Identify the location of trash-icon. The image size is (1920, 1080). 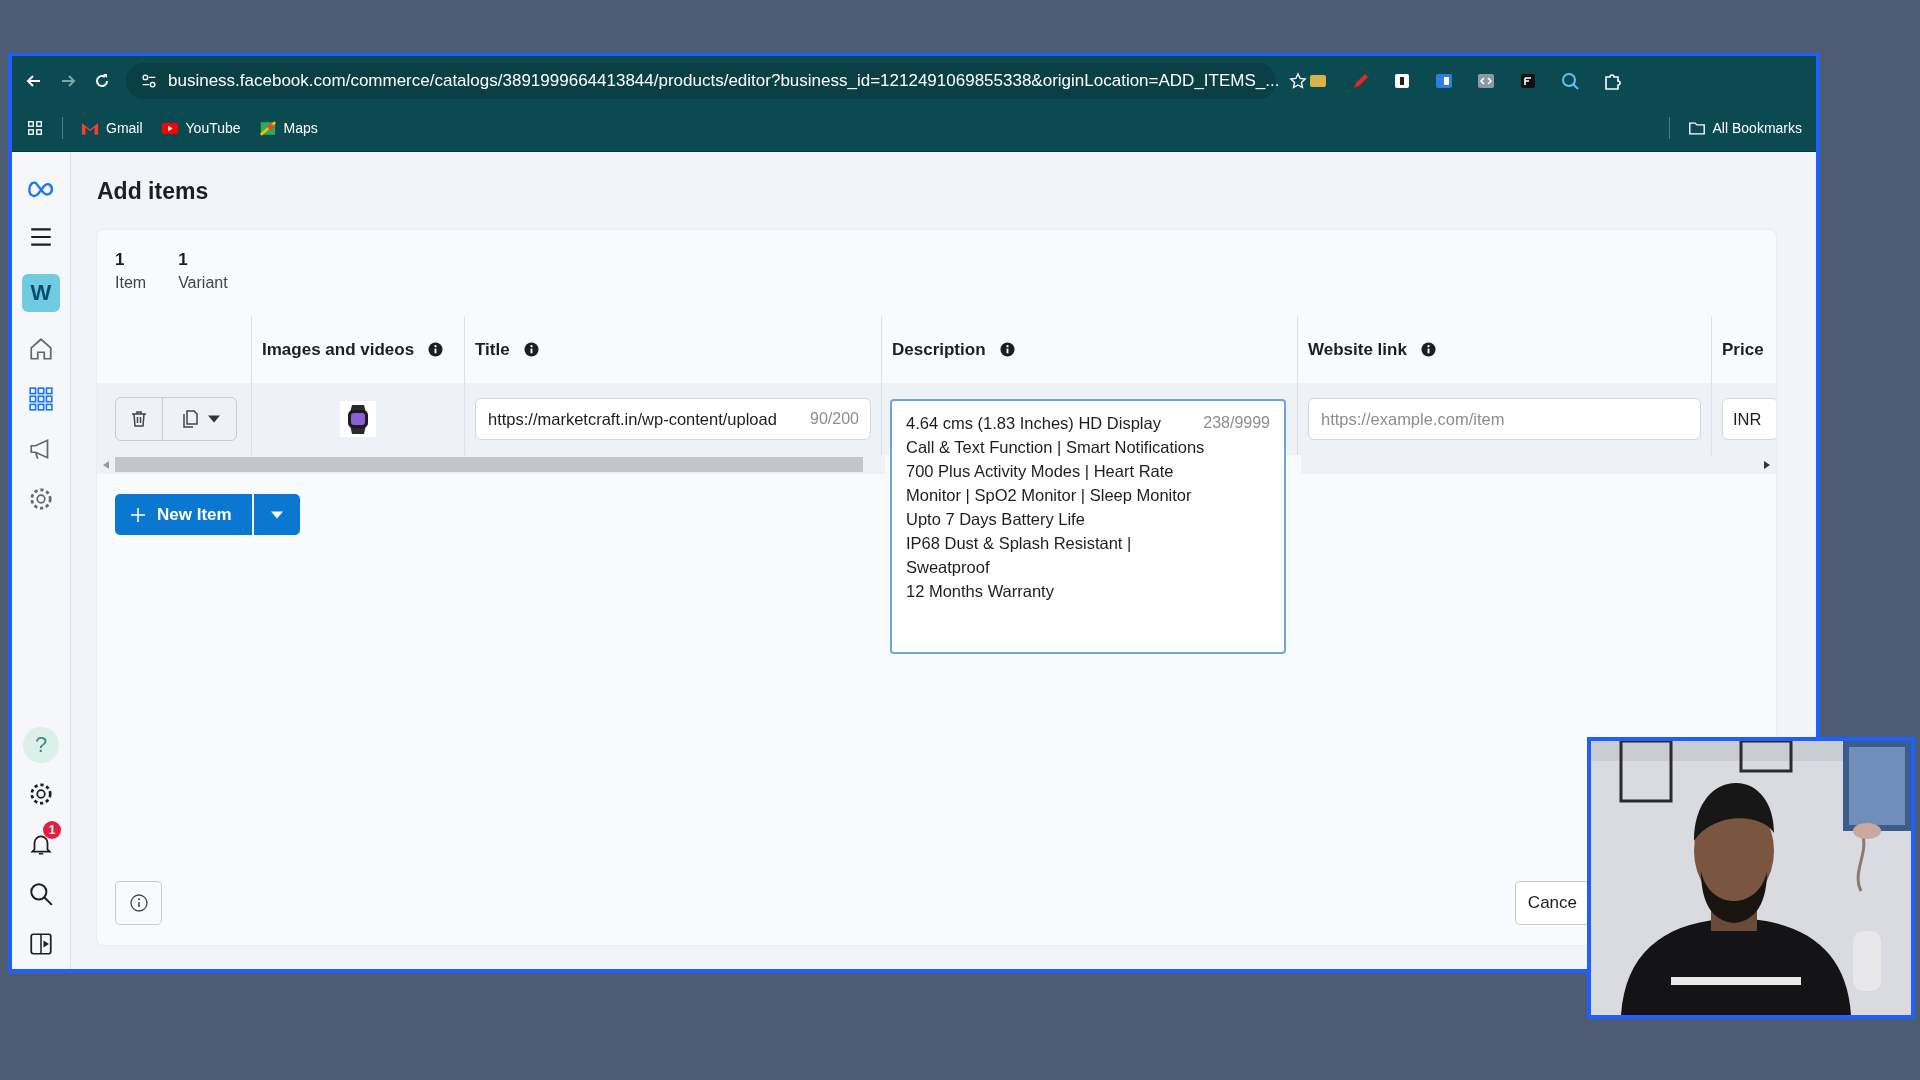
(139, 419).